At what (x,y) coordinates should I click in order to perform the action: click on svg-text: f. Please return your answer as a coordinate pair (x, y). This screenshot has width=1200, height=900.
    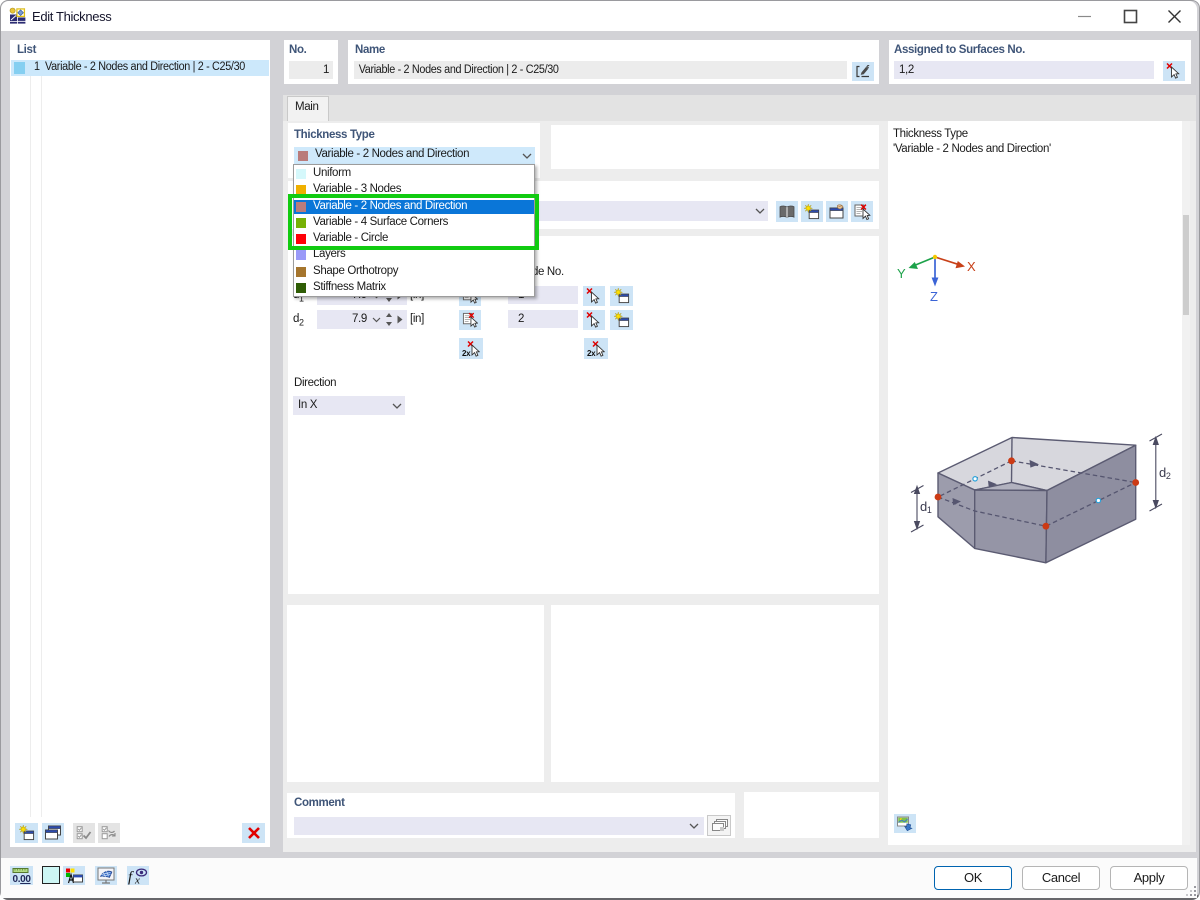
    Looking at the image, I should click on (131, 876).